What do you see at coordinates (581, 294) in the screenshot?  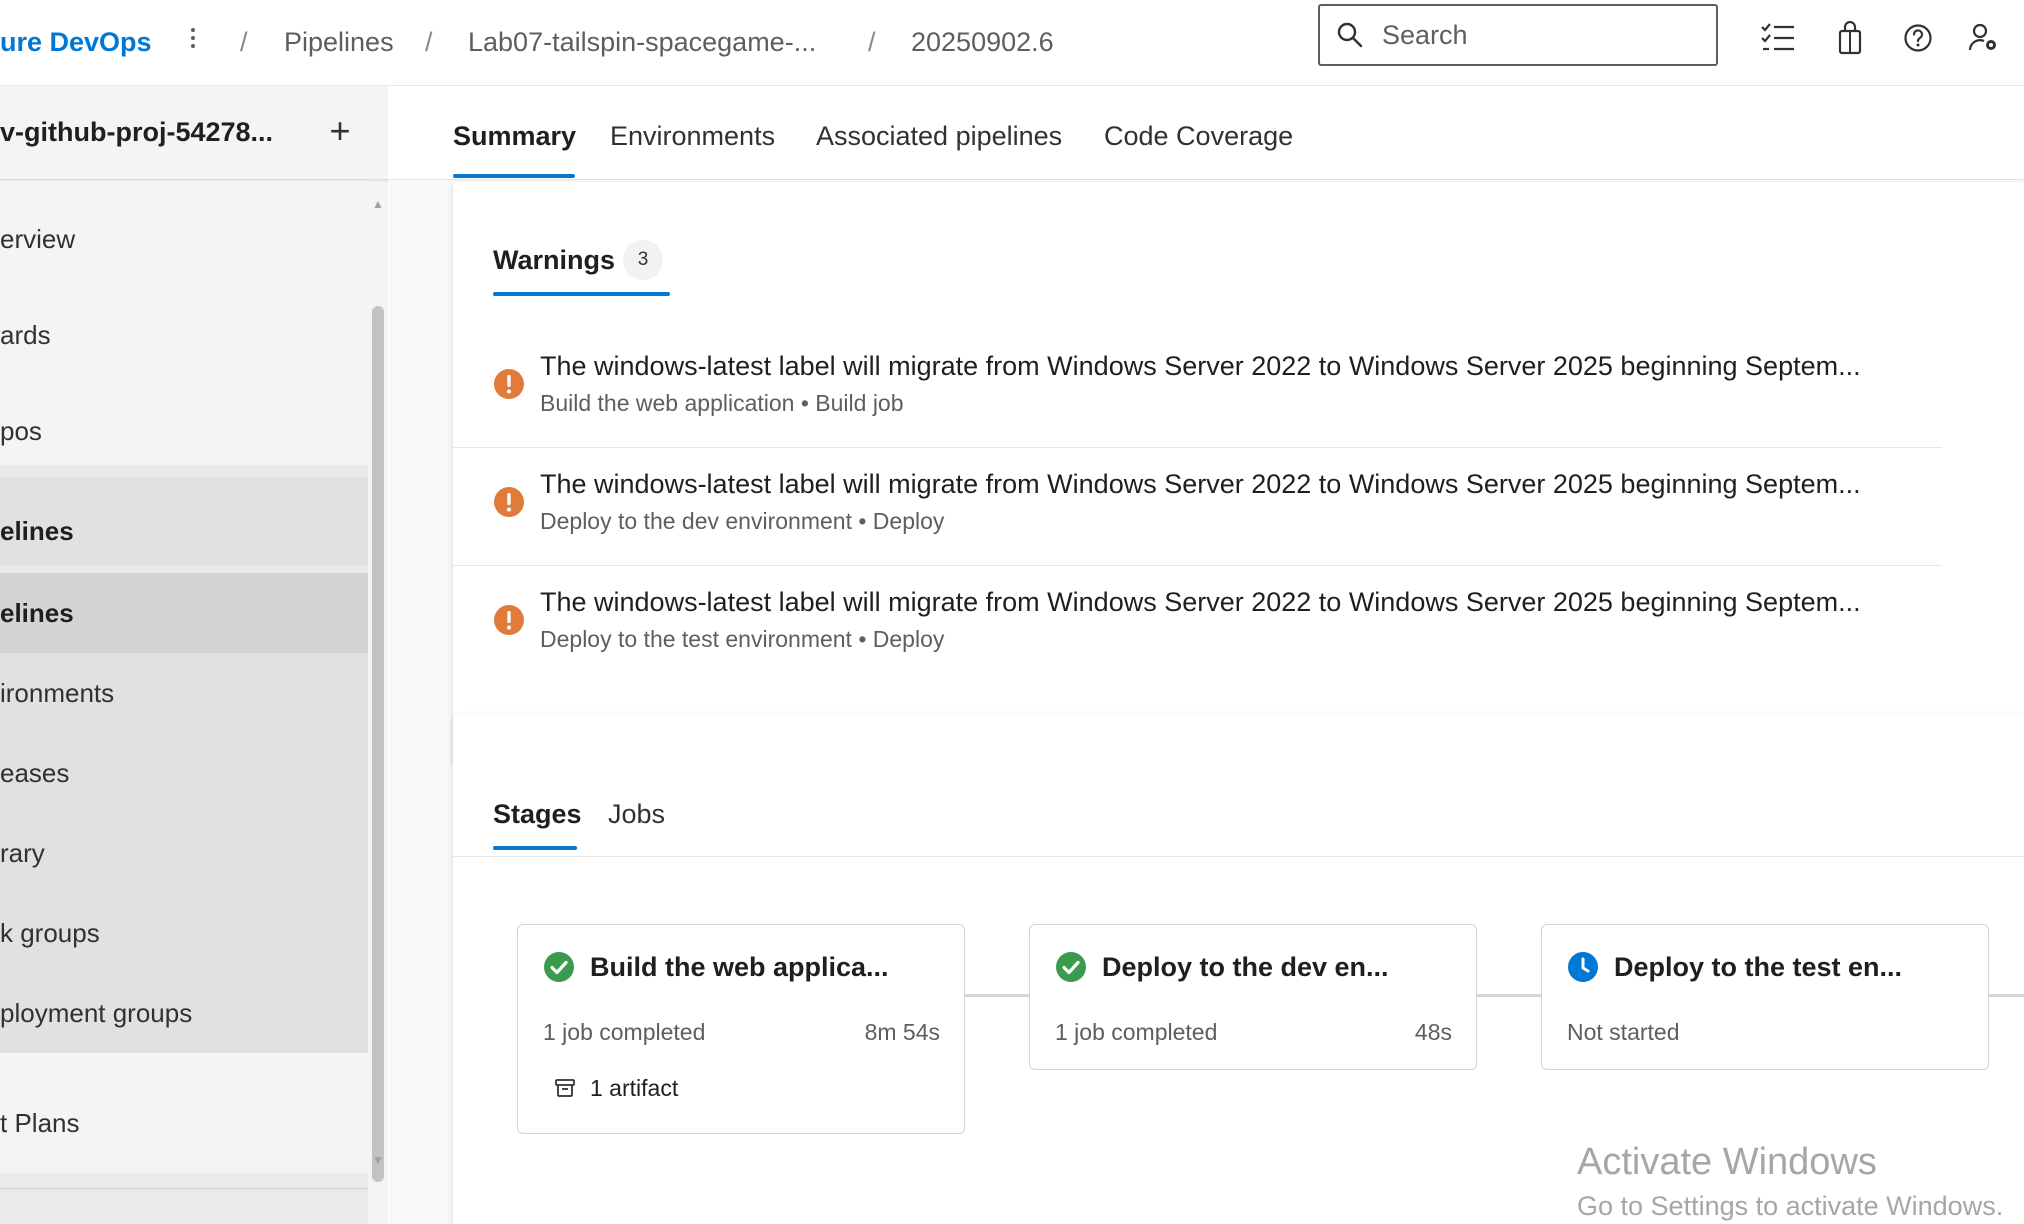 I see `warnings-tab-indicator` at bounding box center [581, 294].